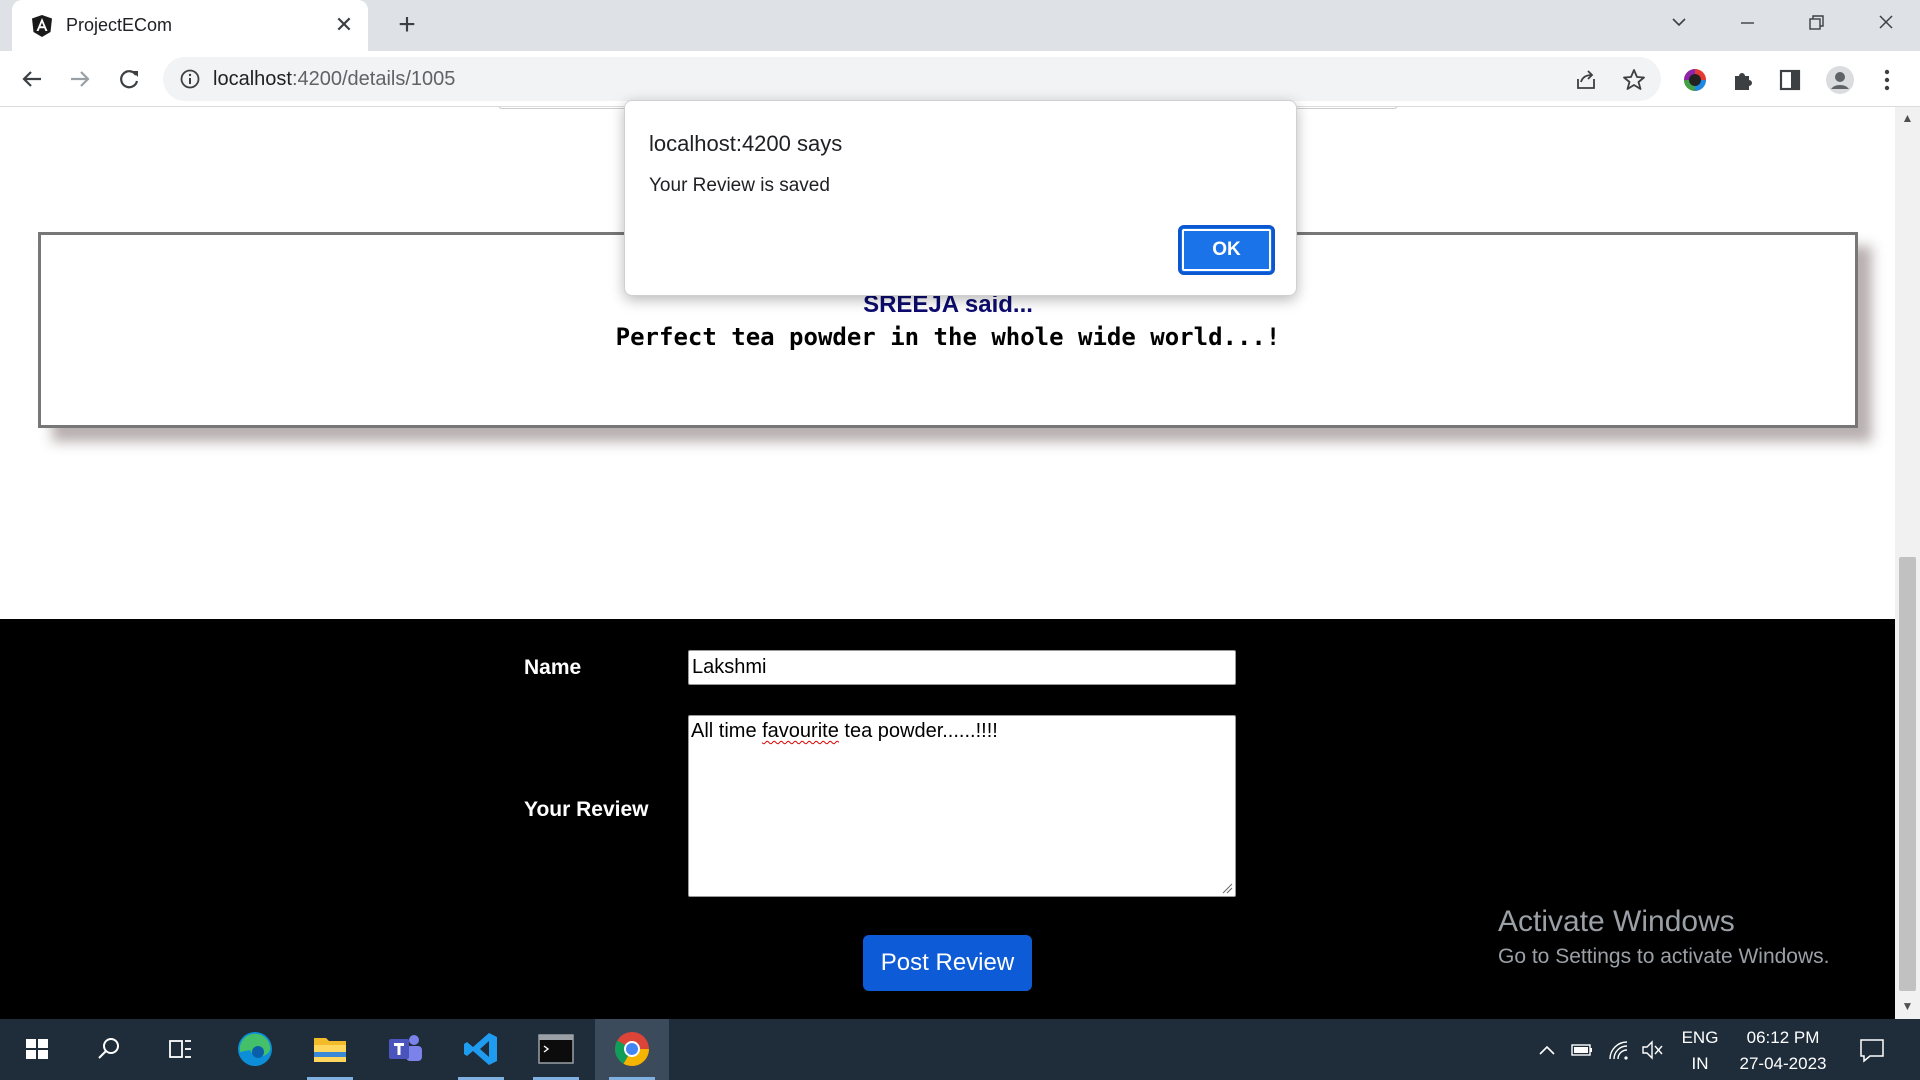 The width and height of the screenshot is (1920, 1080). What do you see at coordinates (800, 731) in the screenshot?
I see `review-value-misspelled: favourite` at bounding box center [800, 731].